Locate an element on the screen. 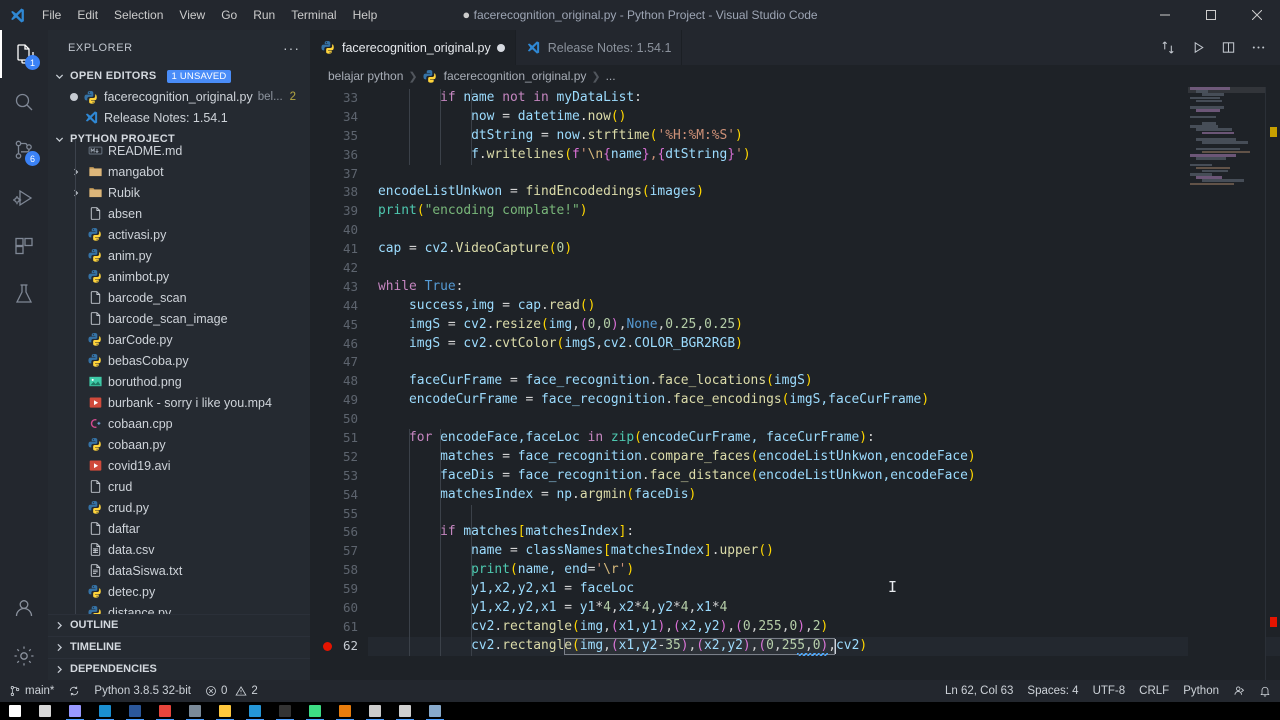  menu-help: Help is located at coordinates (365, 15).